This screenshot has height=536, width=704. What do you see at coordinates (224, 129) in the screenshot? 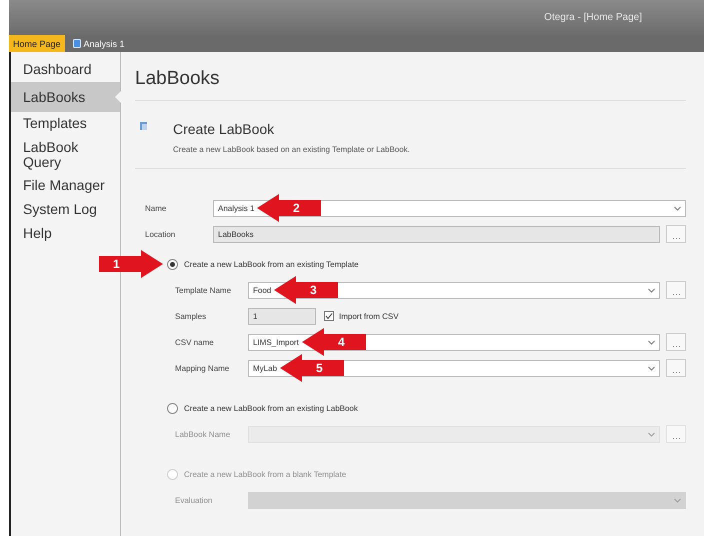
I see `section-title: Create LabBook` at bounding box center [224, 129].